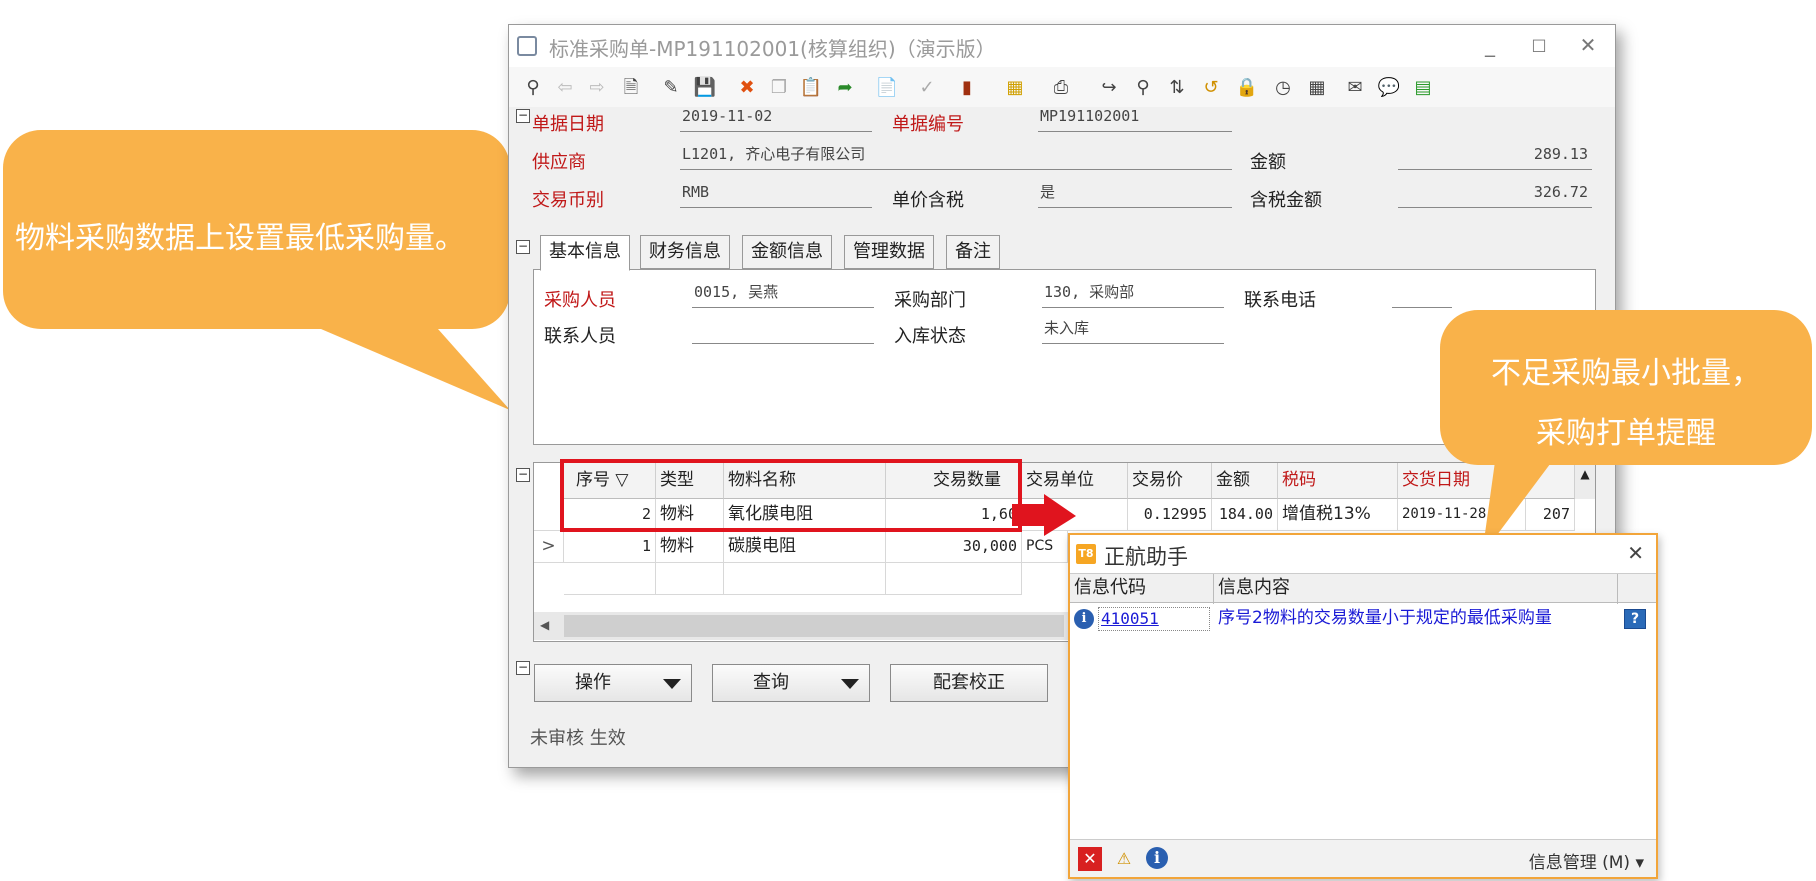 The image size is (1816, 881). What do you see at coordinates (565, 88) in the screenshot?
I see `back-arrow-icon: ⇦` at bounding box center [565, 88].